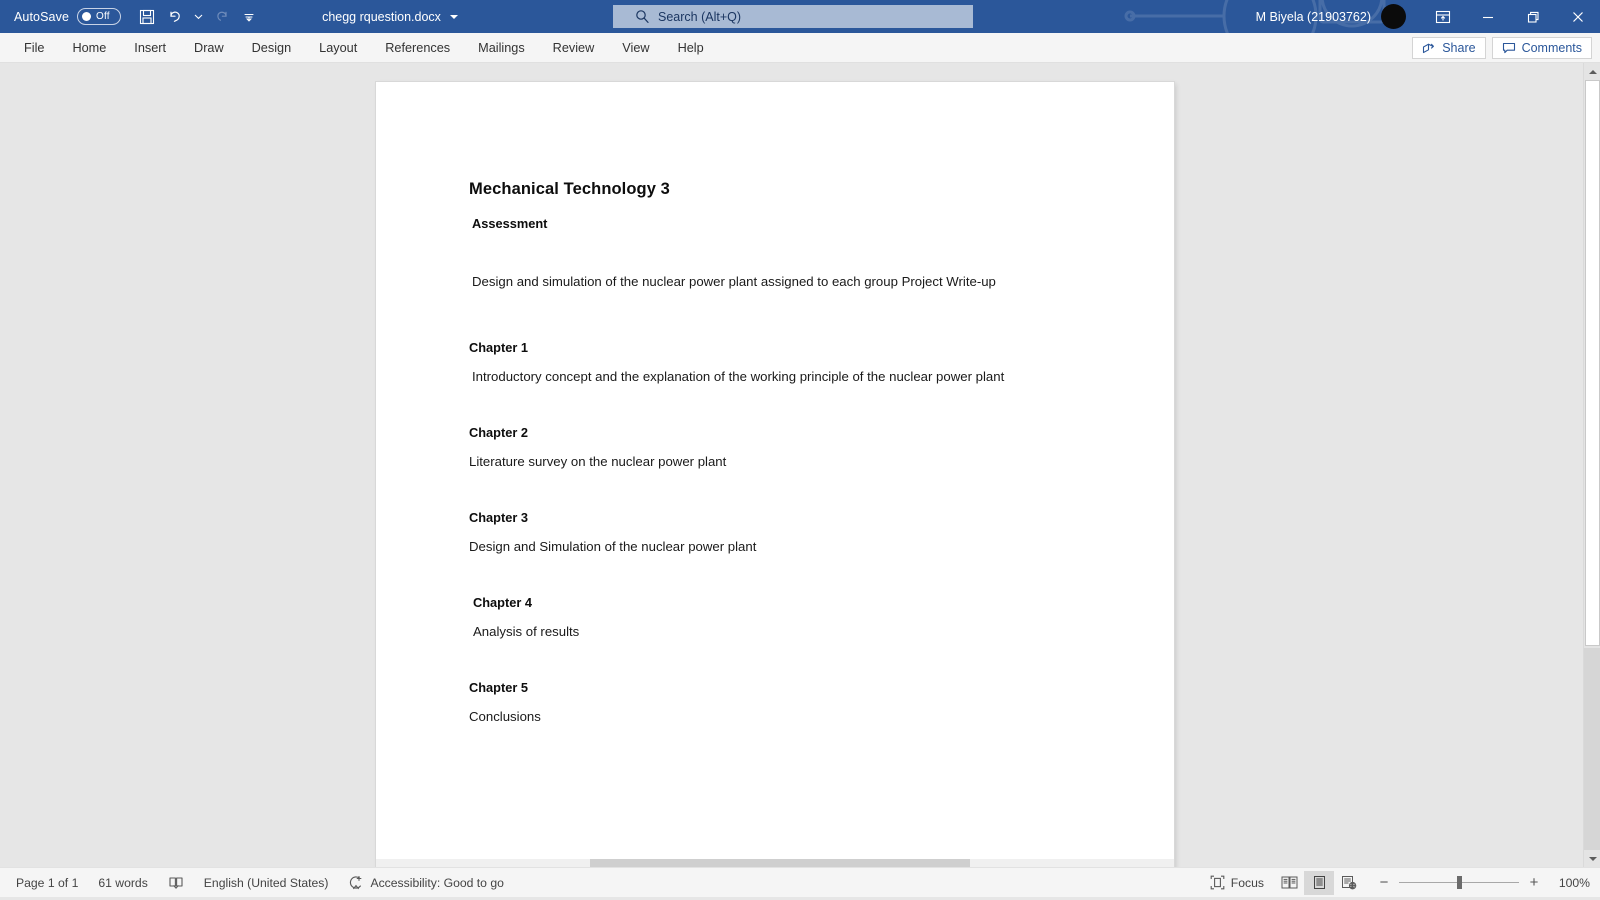  What do you see at coordinates (417, 48) in the screenshot?
I see `tab-references: References` at bounding box center [417, 48].